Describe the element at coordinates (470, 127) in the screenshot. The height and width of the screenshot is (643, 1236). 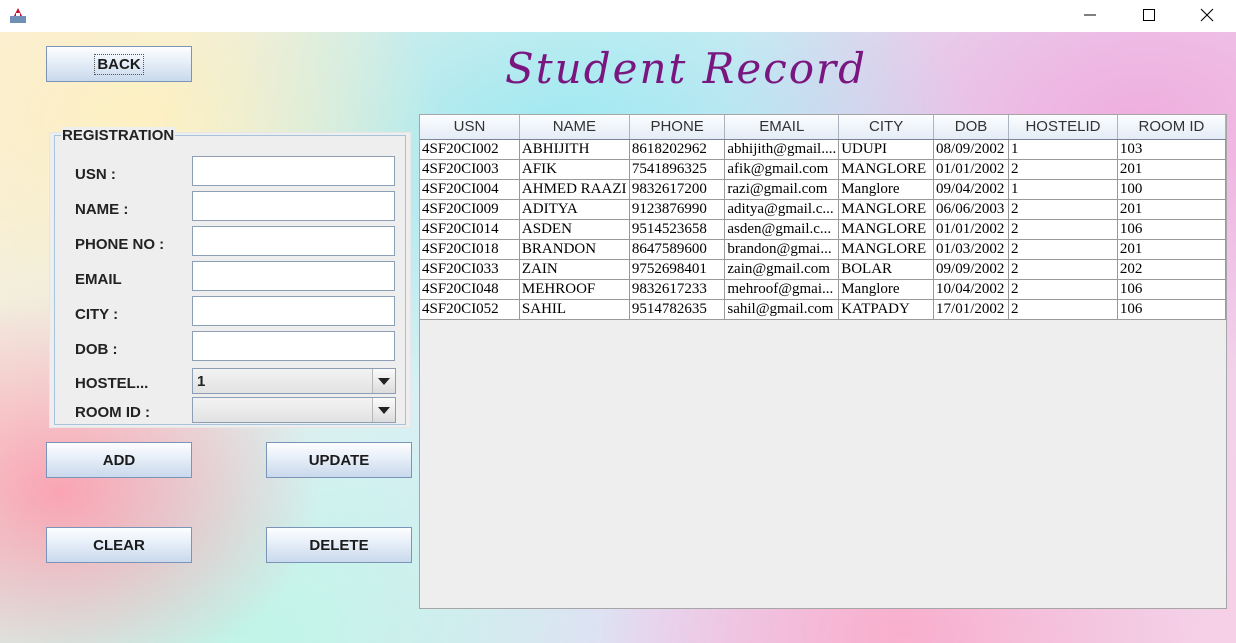
I see `column-header-usn: USN` at that location.